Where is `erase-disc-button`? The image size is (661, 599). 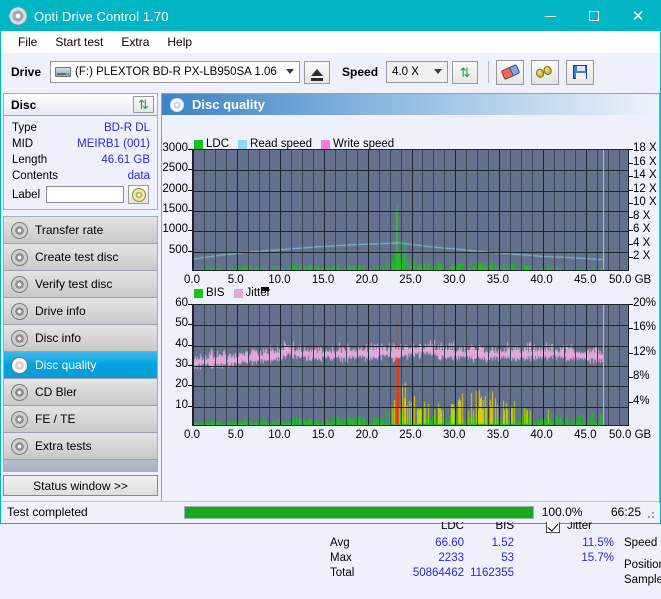 erase-disc-button is located at coordinates (510, 72).